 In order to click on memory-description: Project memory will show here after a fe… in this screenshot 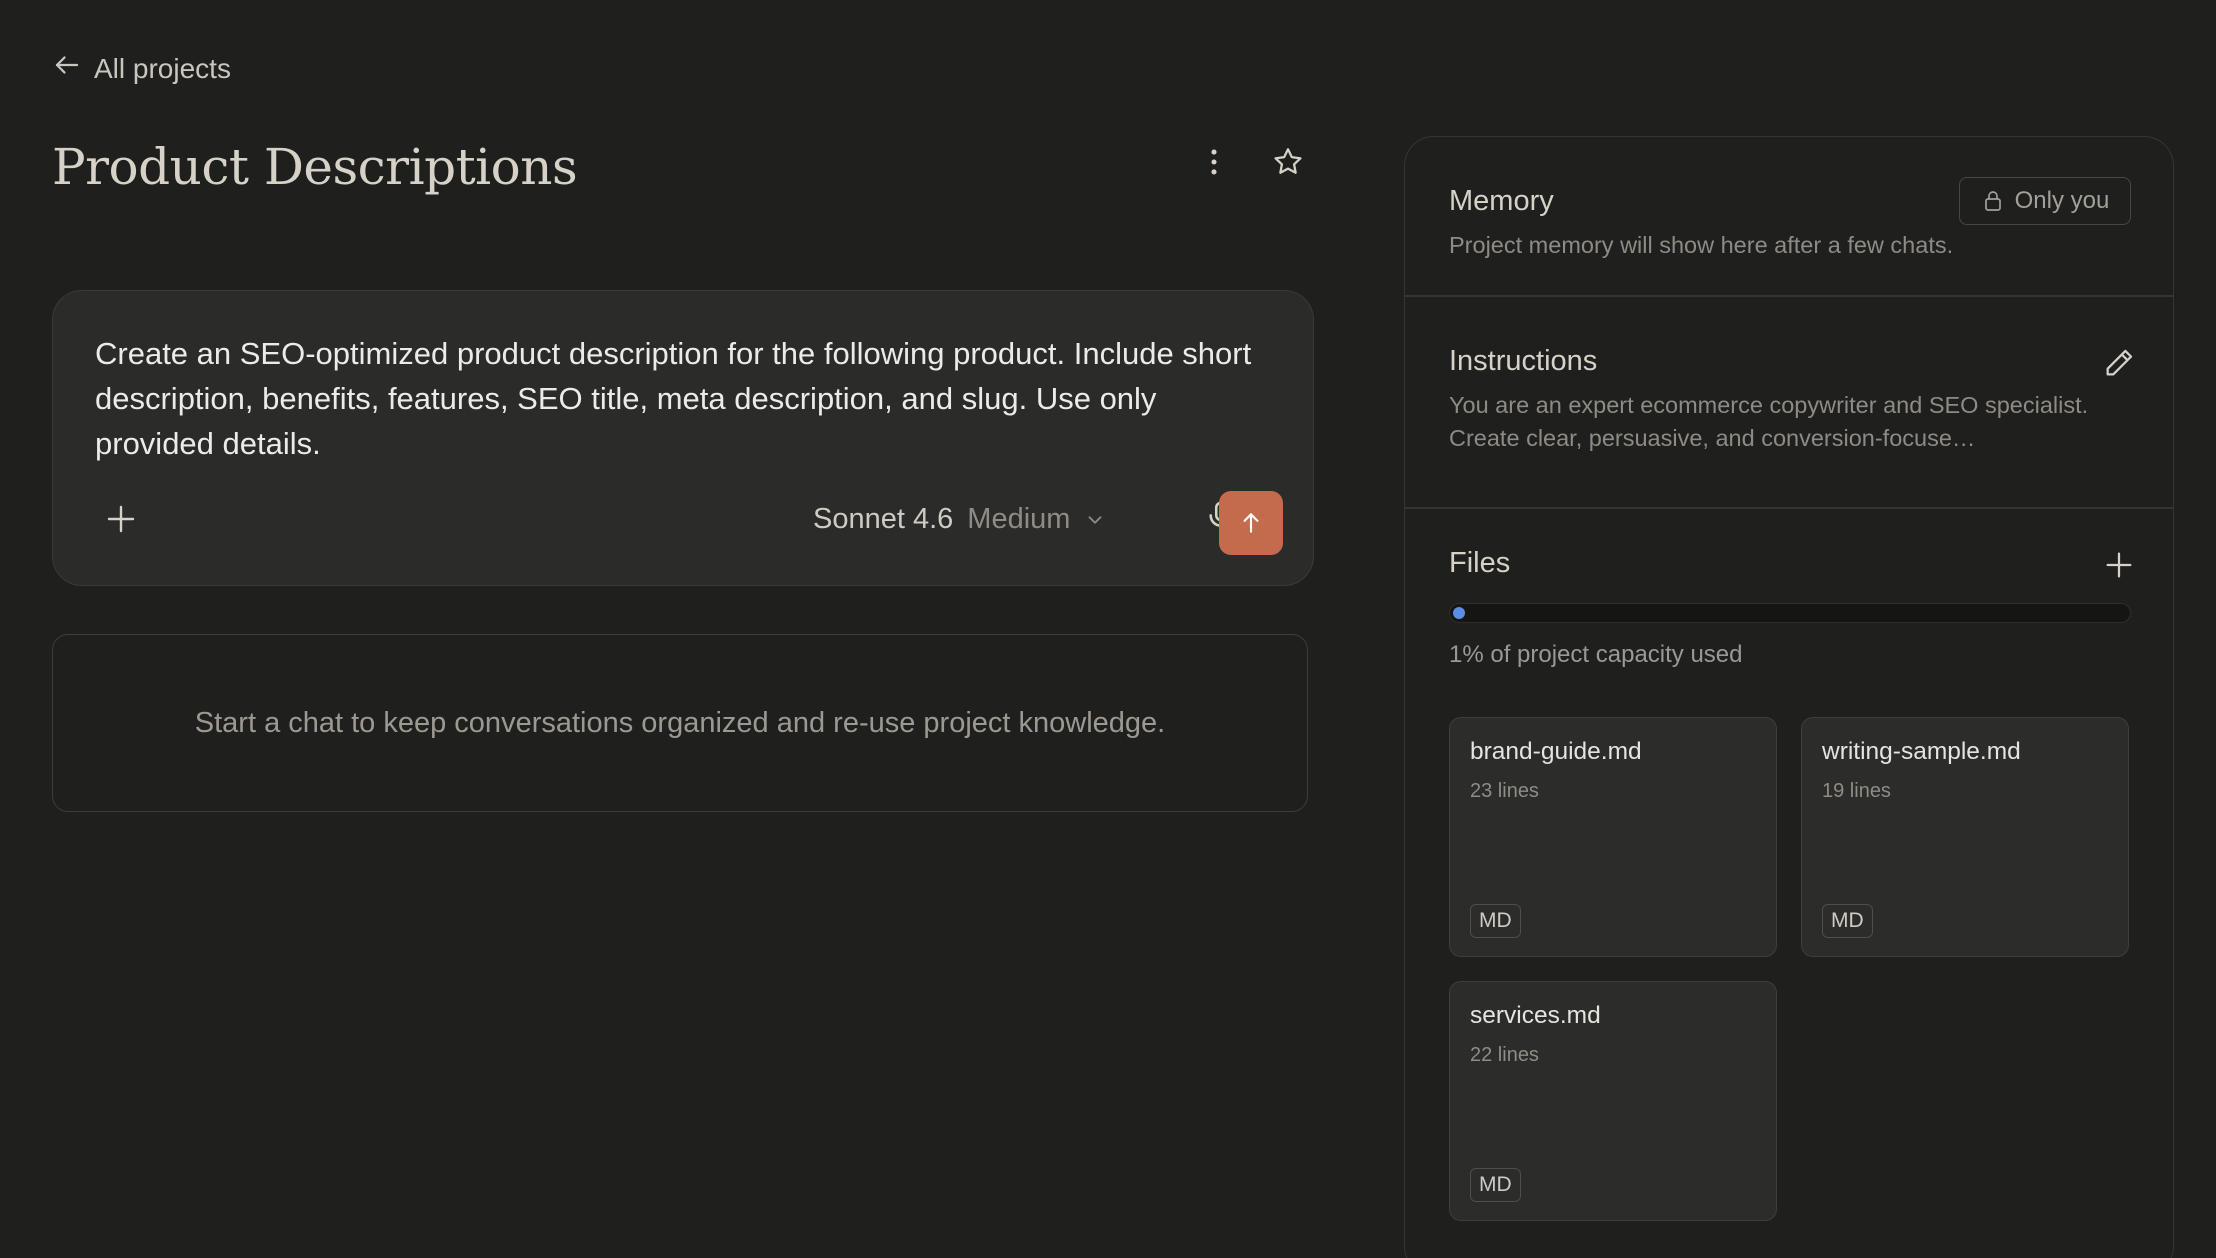, I will do `click(1701, 245)`.